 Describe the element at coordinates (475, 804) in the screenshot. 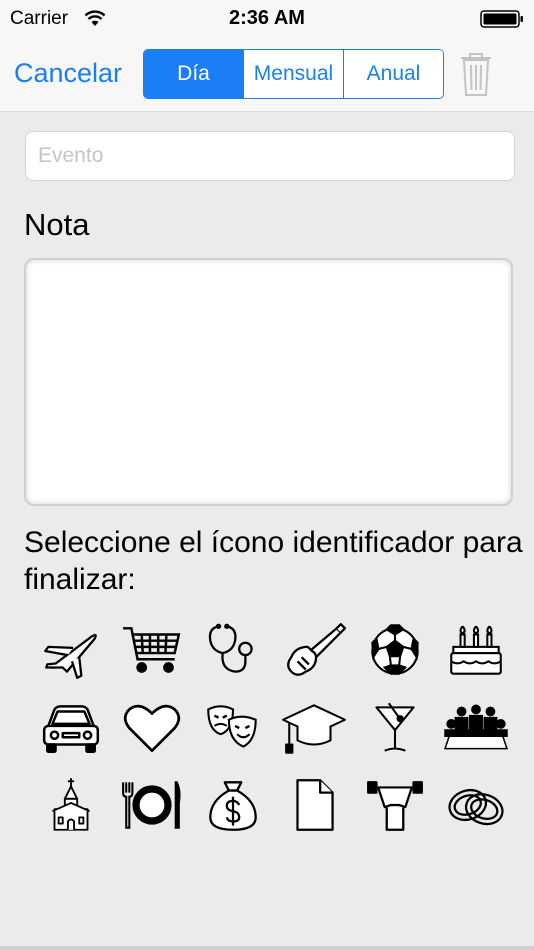

I see `wedding-rings-icon` at that location.